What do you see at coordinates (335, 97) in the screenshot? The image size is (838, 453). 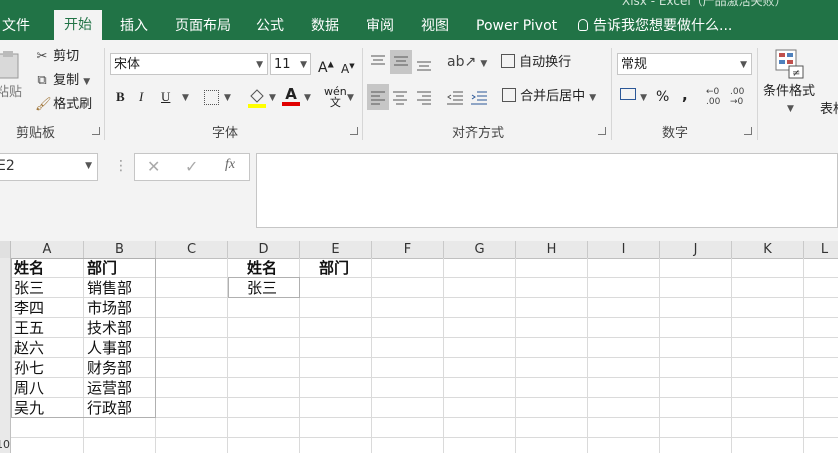 I see `phonetic-button: wén 文` at bounding box center [335, 97].